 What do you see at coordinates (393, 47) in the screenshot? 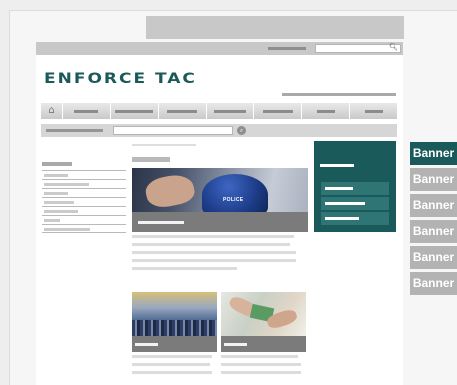
I see `search-icon: 🔍︎` at bounding box center [393, 47].